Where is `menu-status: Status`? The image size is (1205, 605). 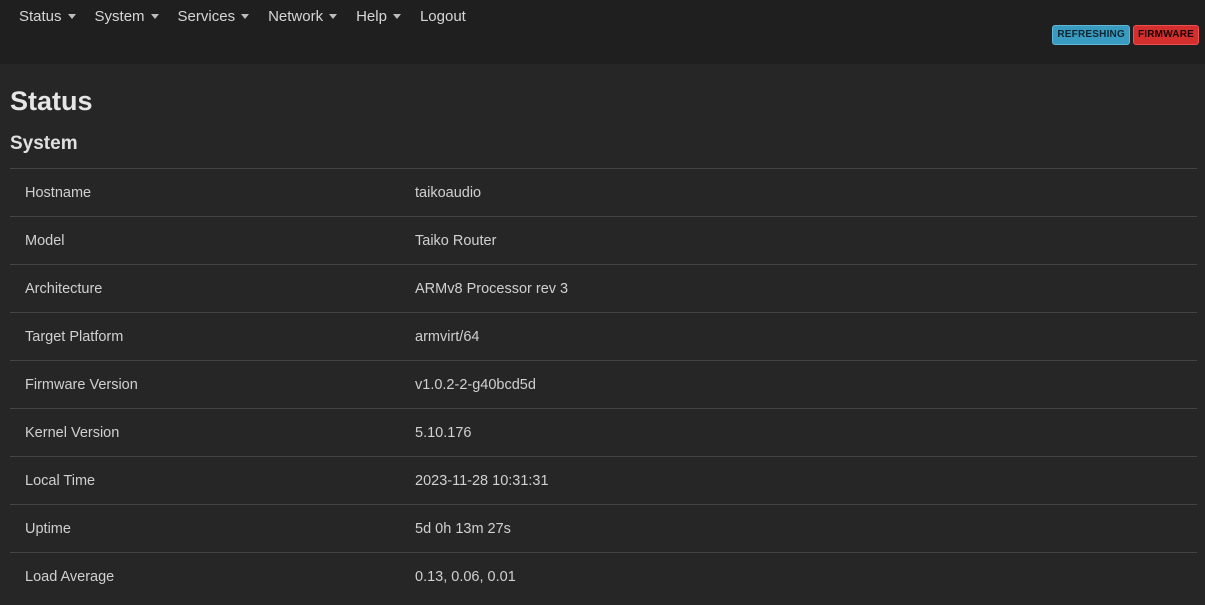 menu-status: Status is located at coordinates (47, 16).